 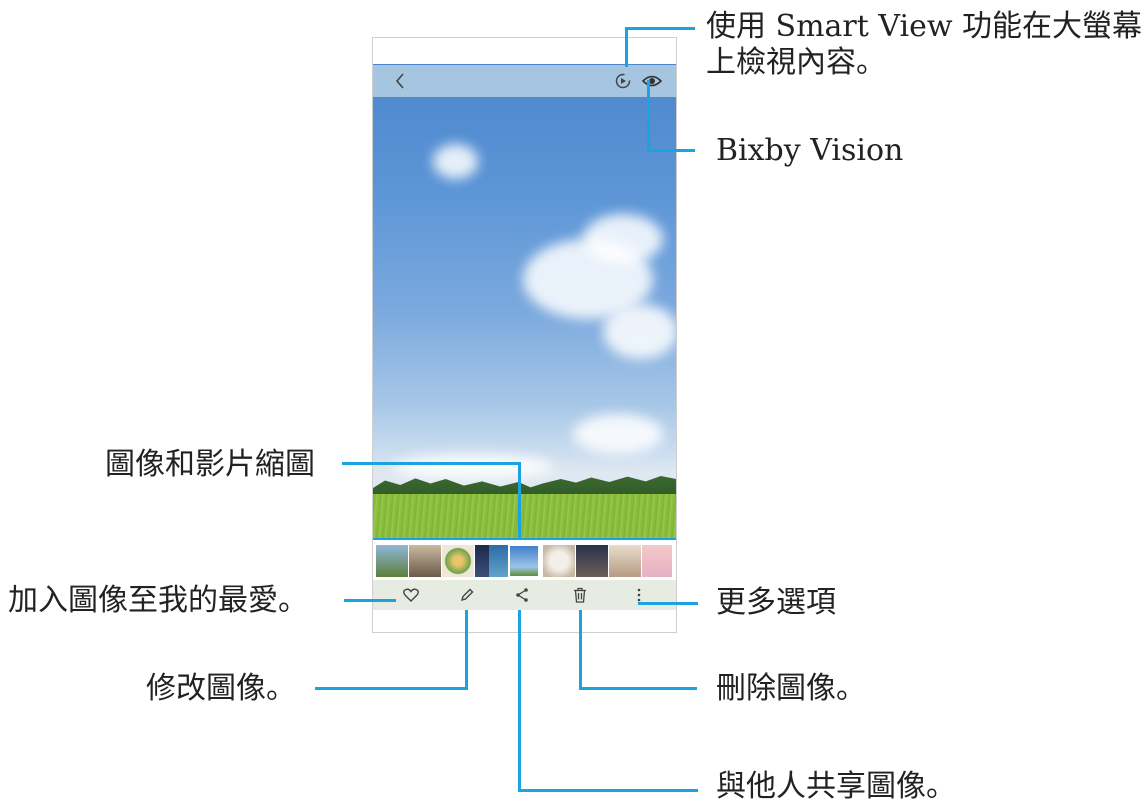 What do you see at coordinates (158, 600) in the screenshot?
I see `callout-label-favorite: 加入圖像至我的最愛。` at bounding box center [158, 600].